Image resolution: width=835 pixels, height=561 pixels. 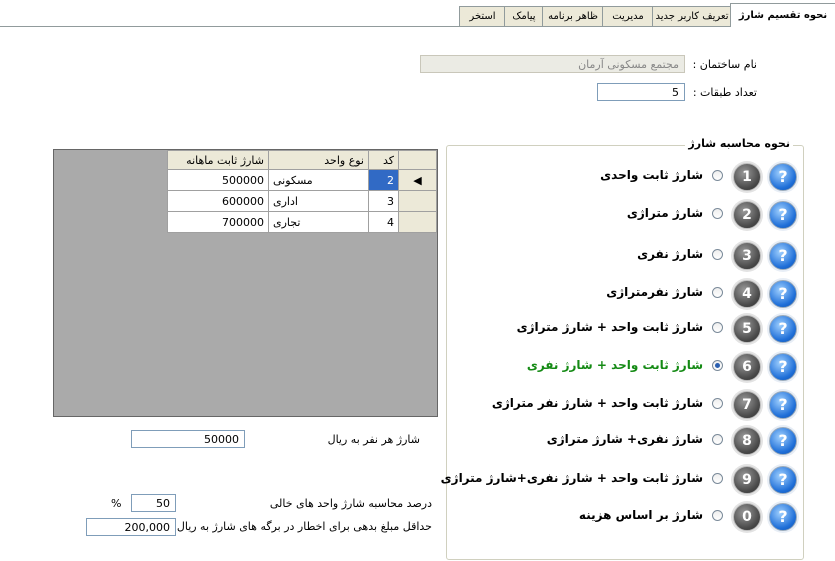 What do you see at coordinates (552, 64) in the screenshot?
I see `building-name-field: مجتمع مسکونی آرمان` at bounding box center [552, 64].